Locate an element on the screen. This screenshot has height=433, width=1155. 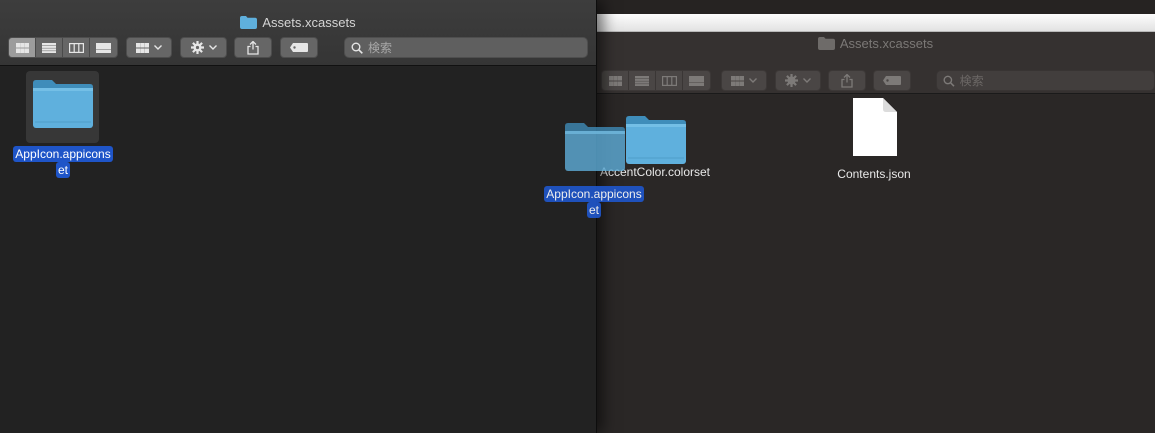
document-icon is located at coordinates (875, 127).